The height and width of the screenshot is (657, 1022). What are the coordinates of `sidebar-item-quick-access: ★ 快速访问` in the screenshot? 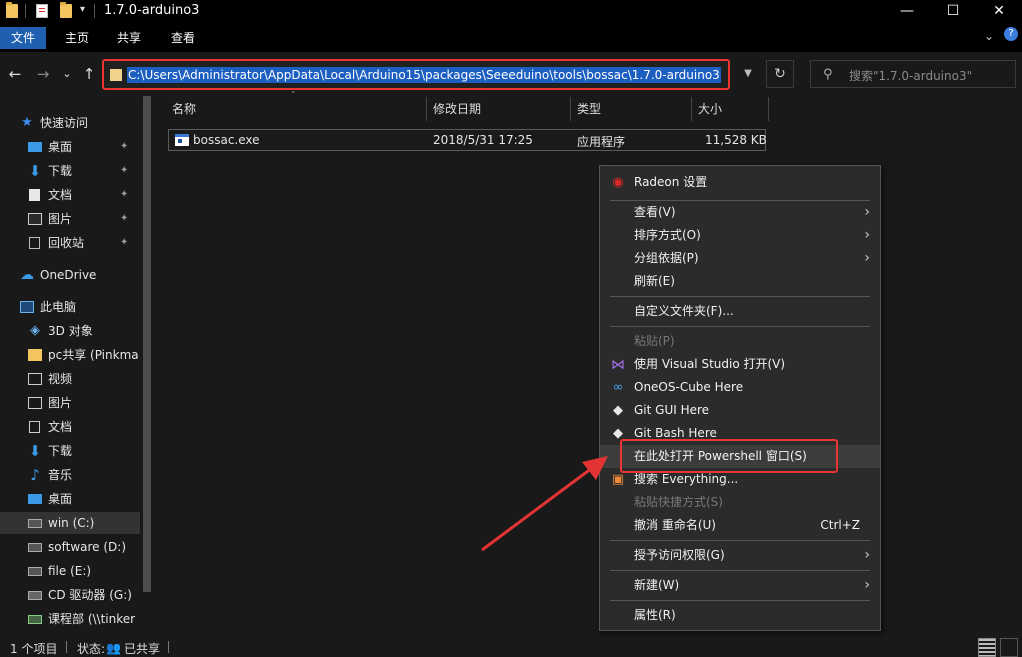 It's located at (70, 123).